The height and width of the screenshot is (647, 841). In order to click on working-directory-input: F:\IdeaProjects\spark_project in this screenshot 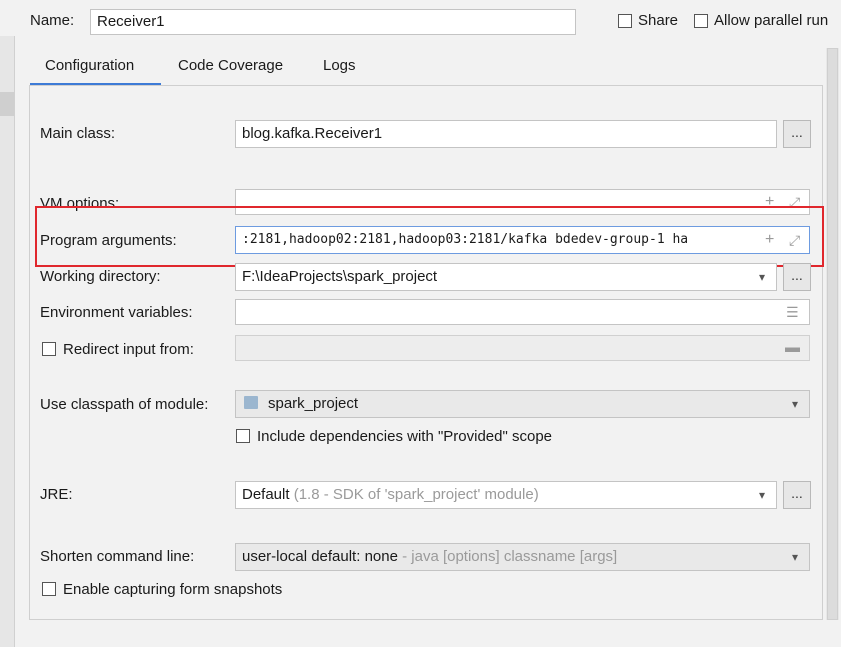, I will do `click(506, 277)`.